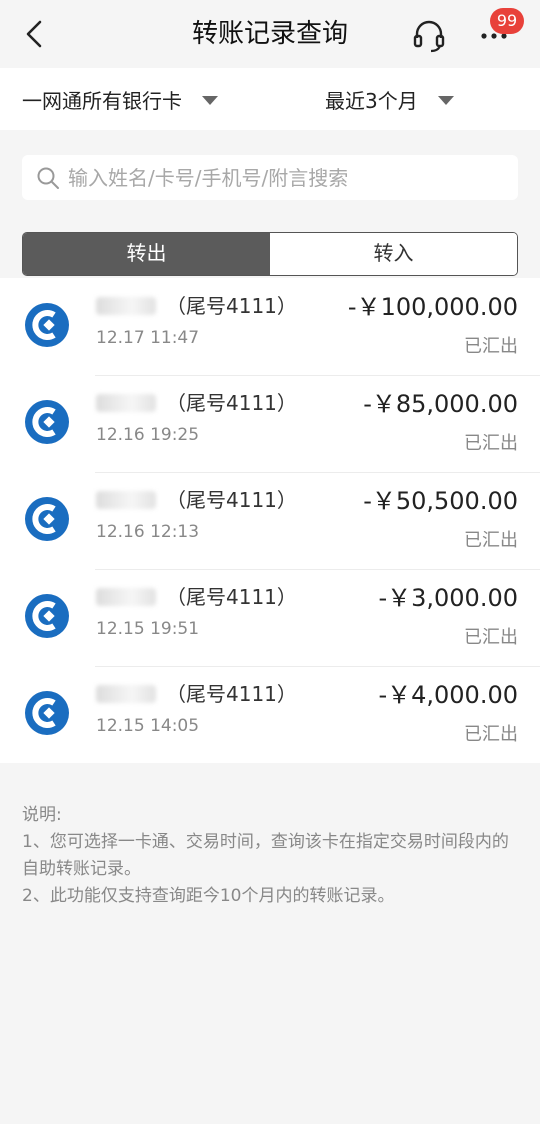 The width and height of the screenshot is (540, 1124). I want to click on transaction-amount: -￥4,000.00, so click(448, 695).